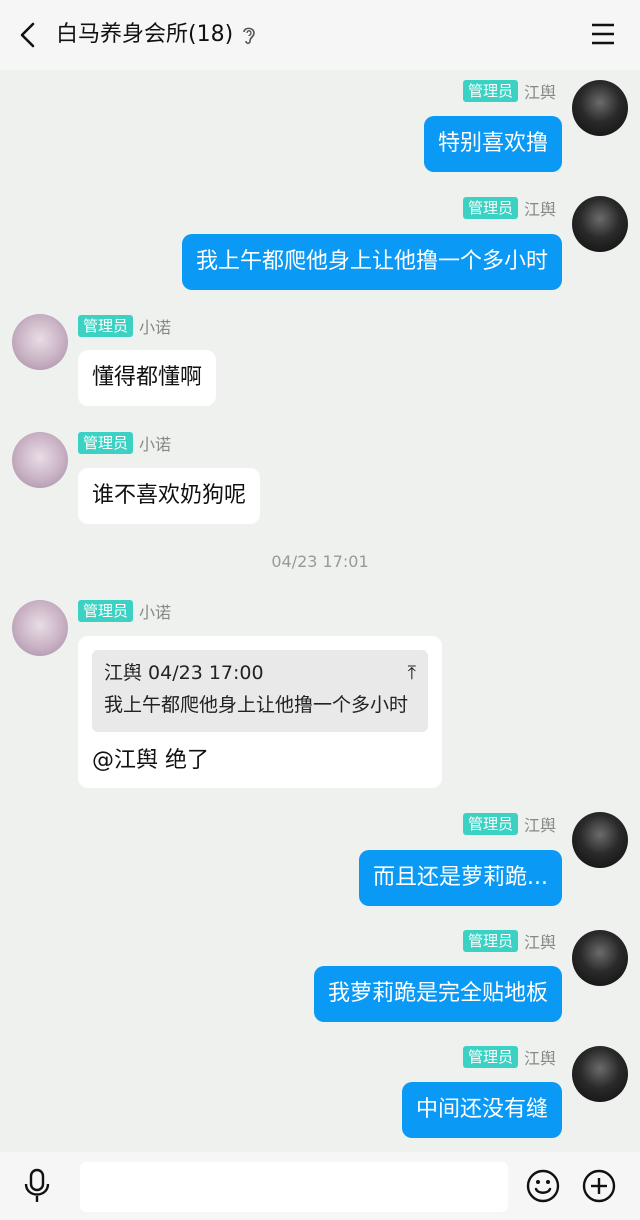  I want to click on group-title: 白马养身会所(18), so click(156, 35).